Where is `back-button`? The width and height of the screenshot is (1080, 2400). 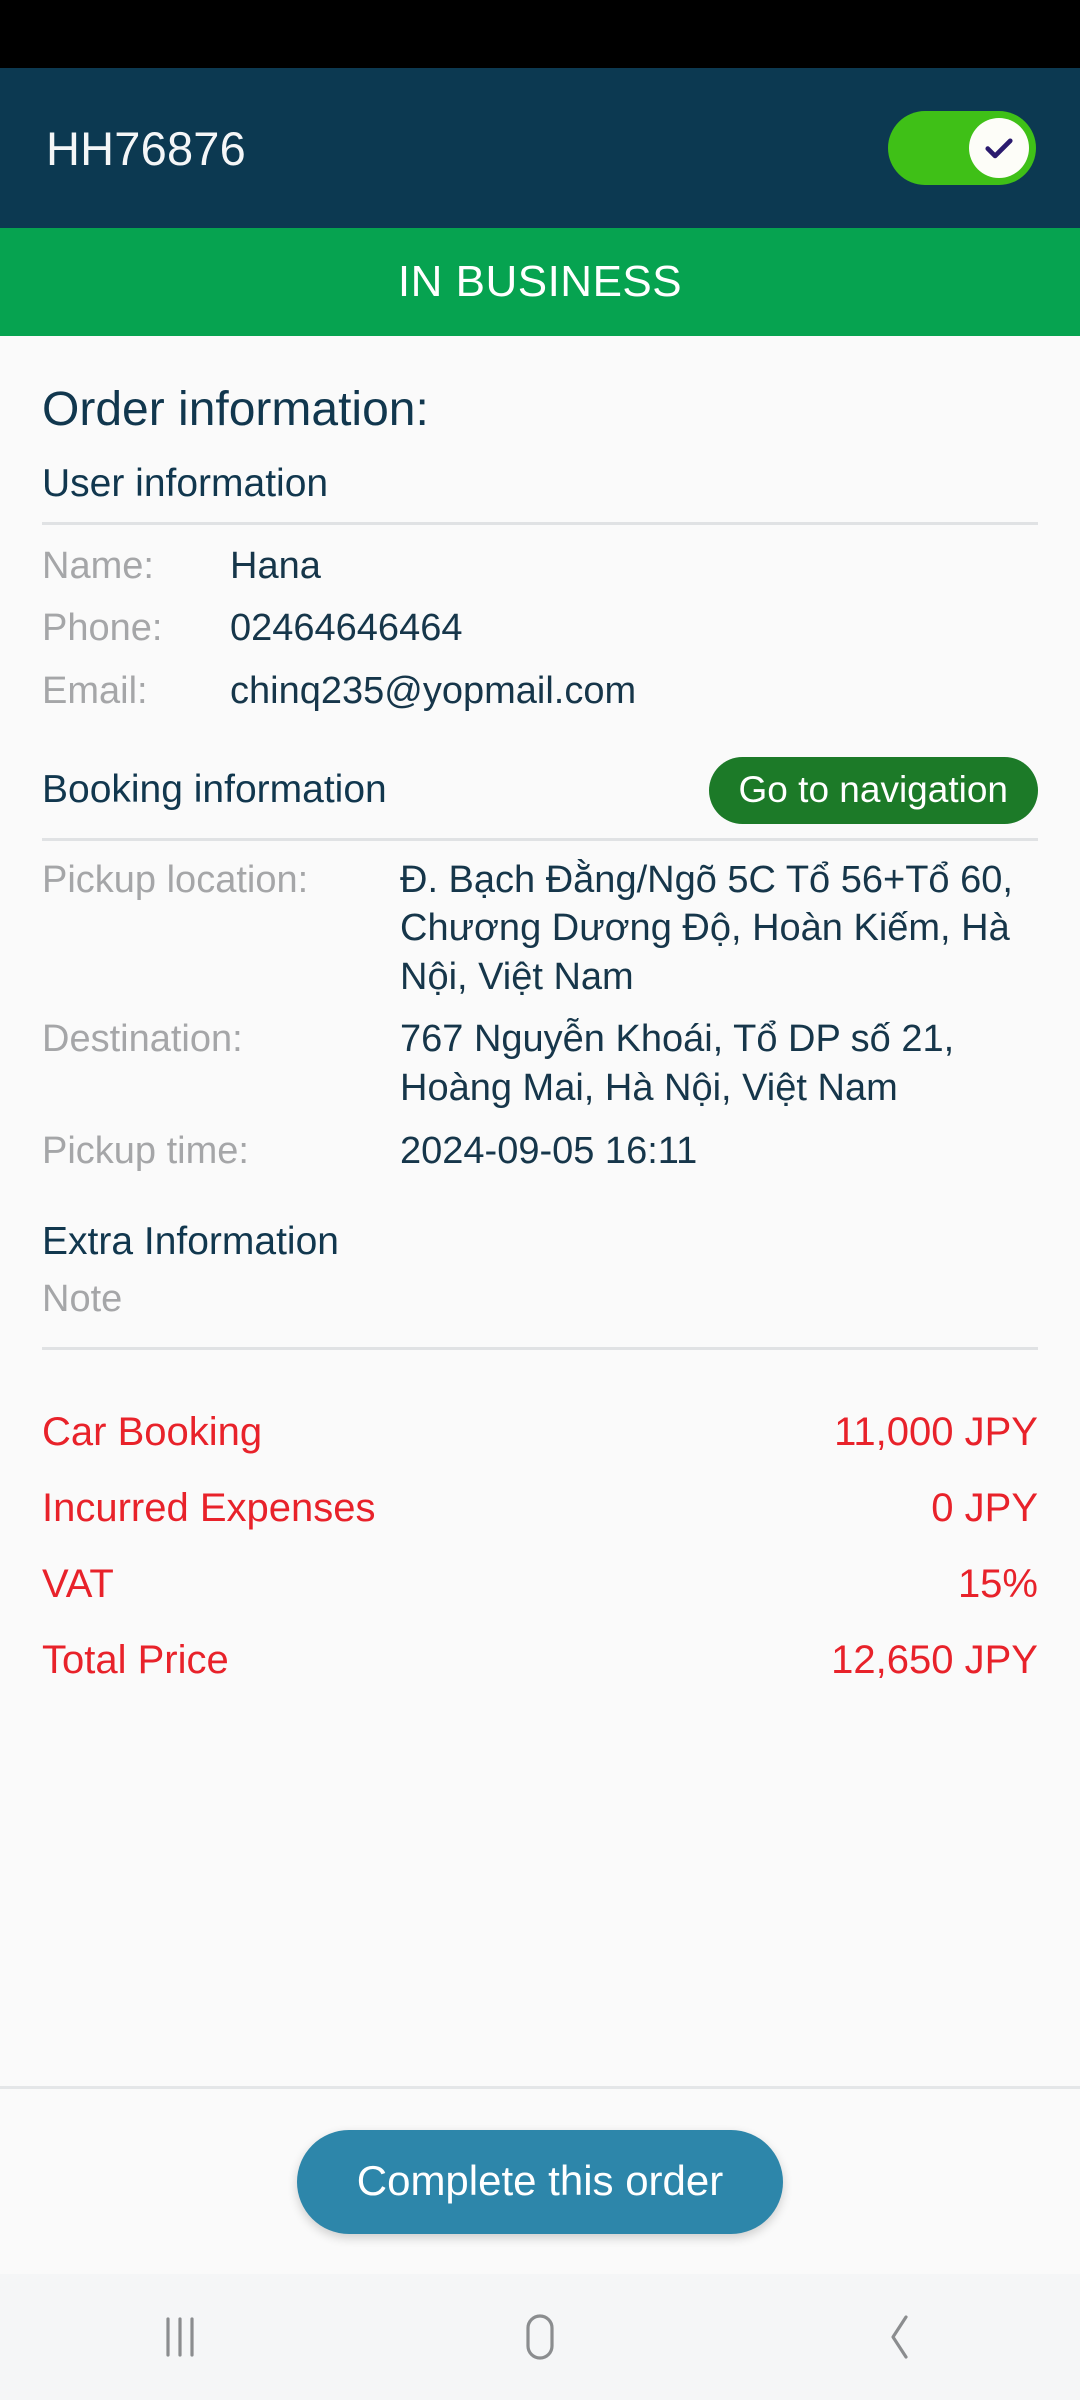 back-button is located at coordinates (900, 2337).